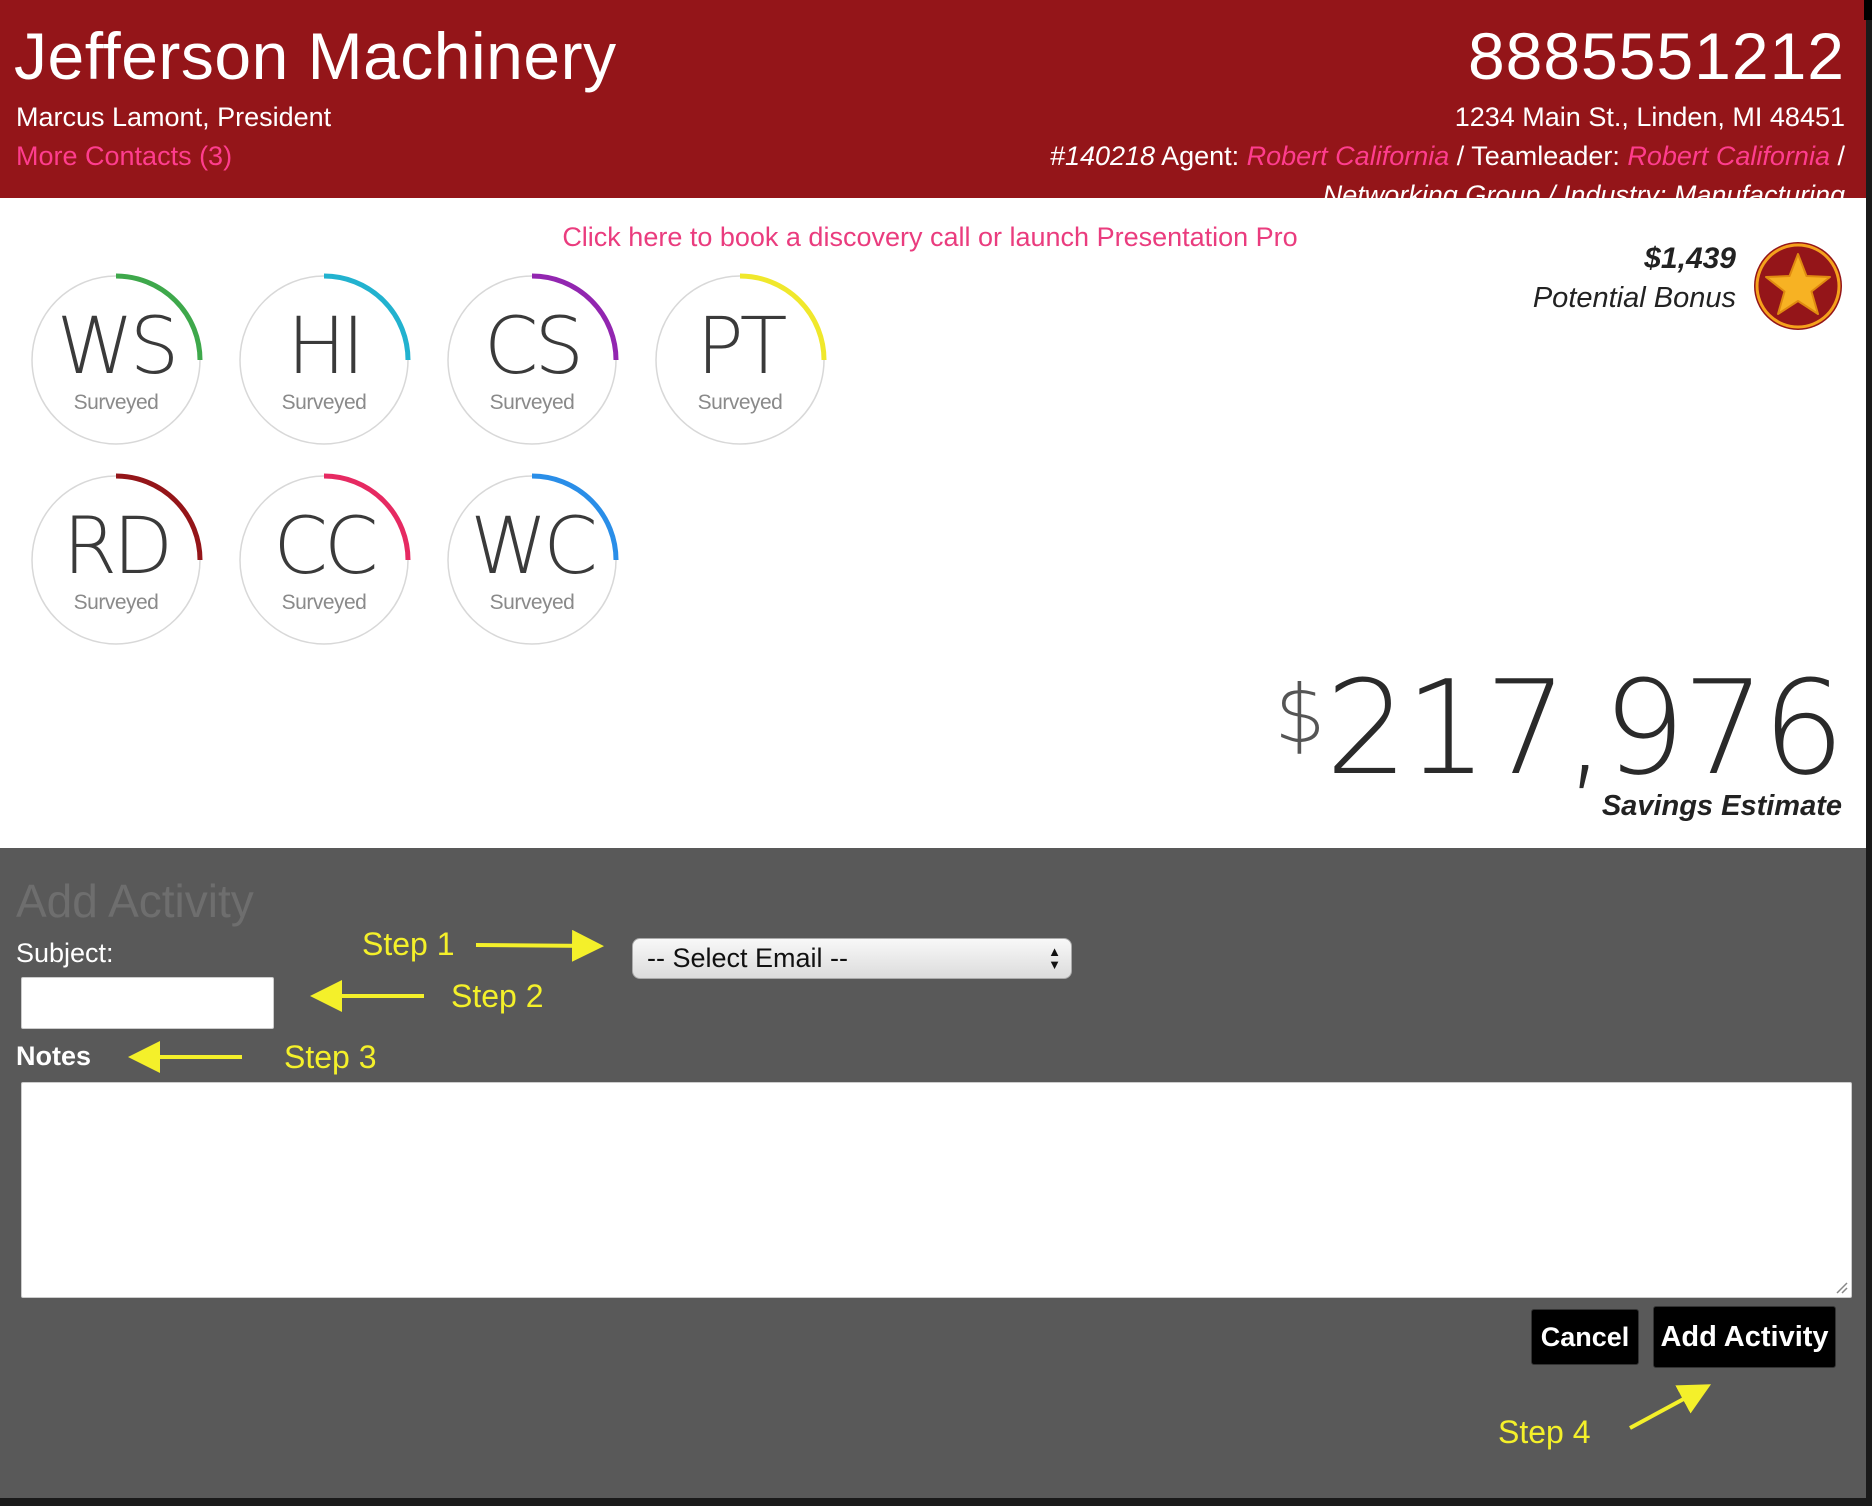  I want to click on teamleader-link: Robert California, so click(1728, 156).